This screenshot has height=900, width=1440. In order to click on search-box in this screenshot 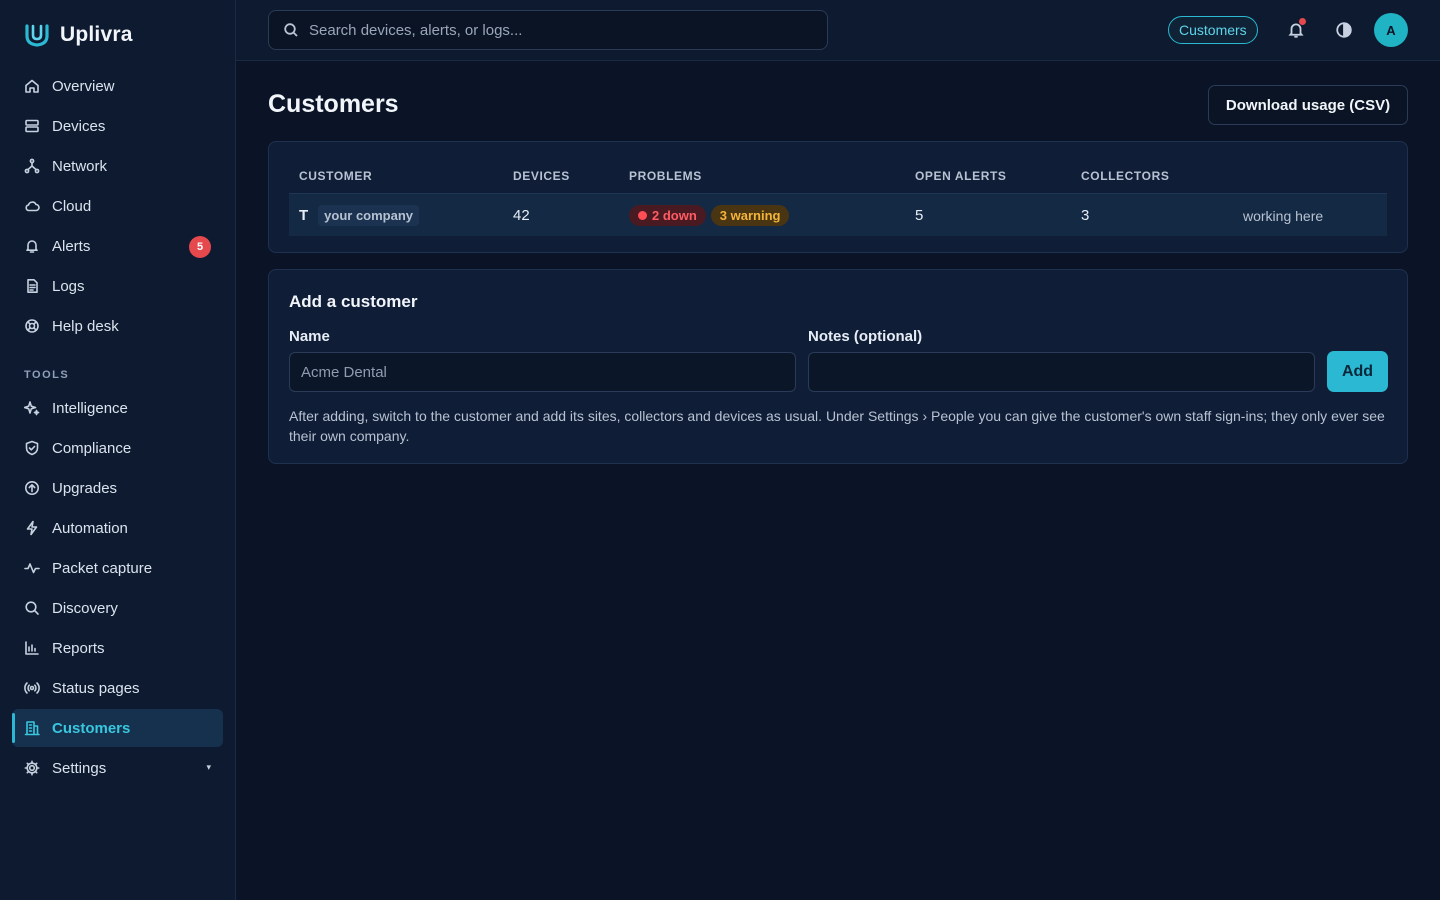, I will do `click(548, 30)`.